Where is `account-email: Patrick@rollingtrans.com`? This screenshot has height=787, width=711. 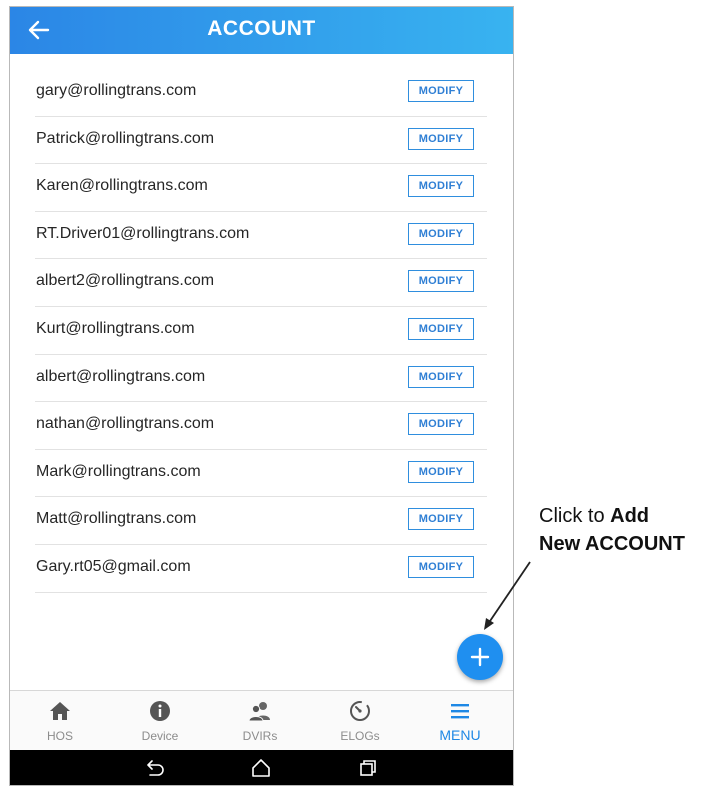
account-email: Patrick@rollingtrans.com is located at coordinates (125, 138).